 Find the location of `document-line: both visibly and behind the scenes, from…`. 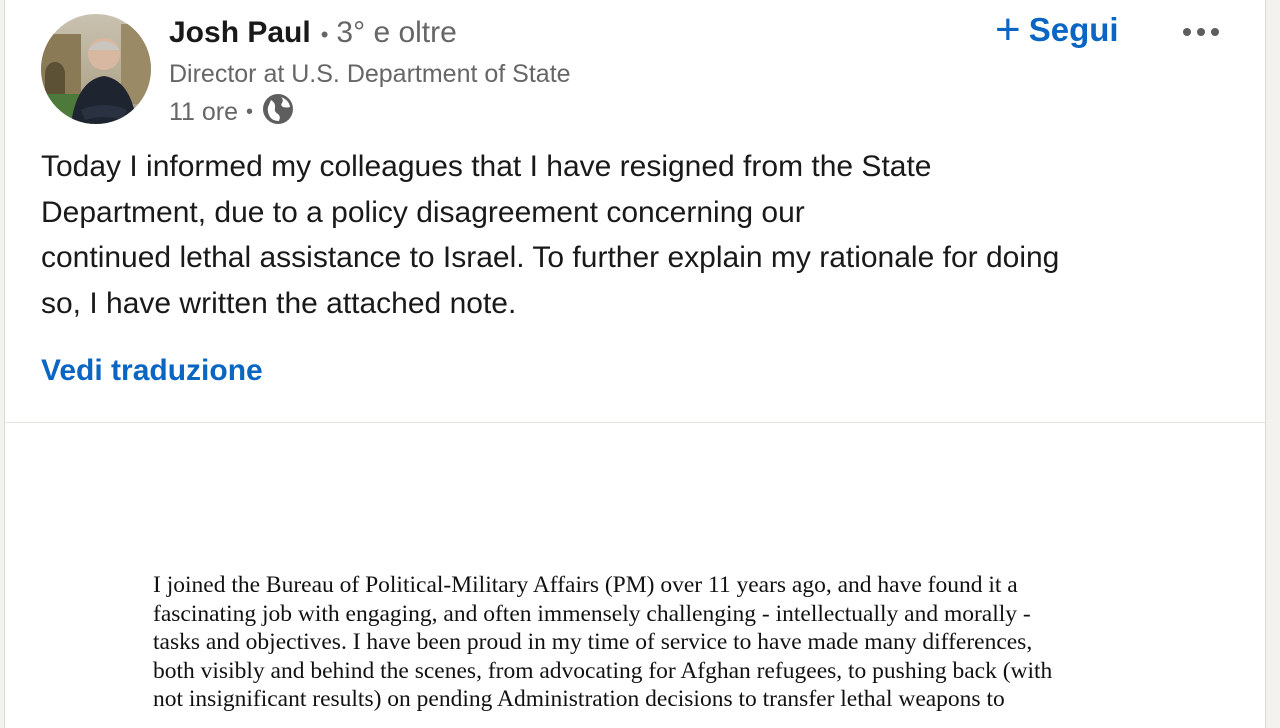

document-line: both visibly and behind the scenes, from… is located at coordinates (603, 670).